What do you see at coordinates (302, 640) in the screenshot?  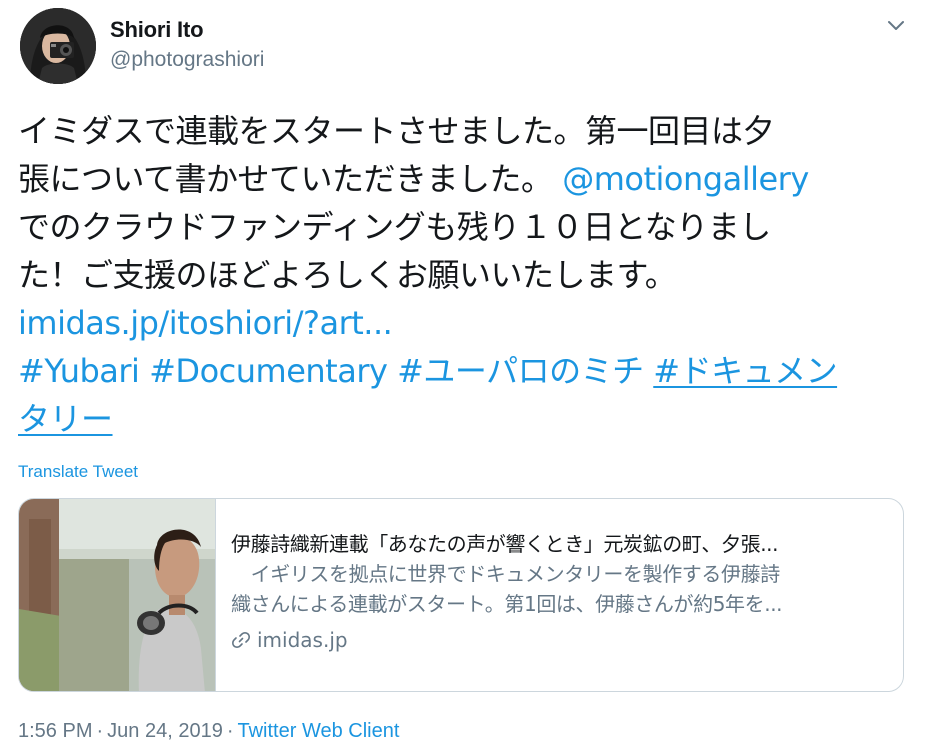 I see `card-domain-text: imidas.jp` at bounding box center [302, 640].